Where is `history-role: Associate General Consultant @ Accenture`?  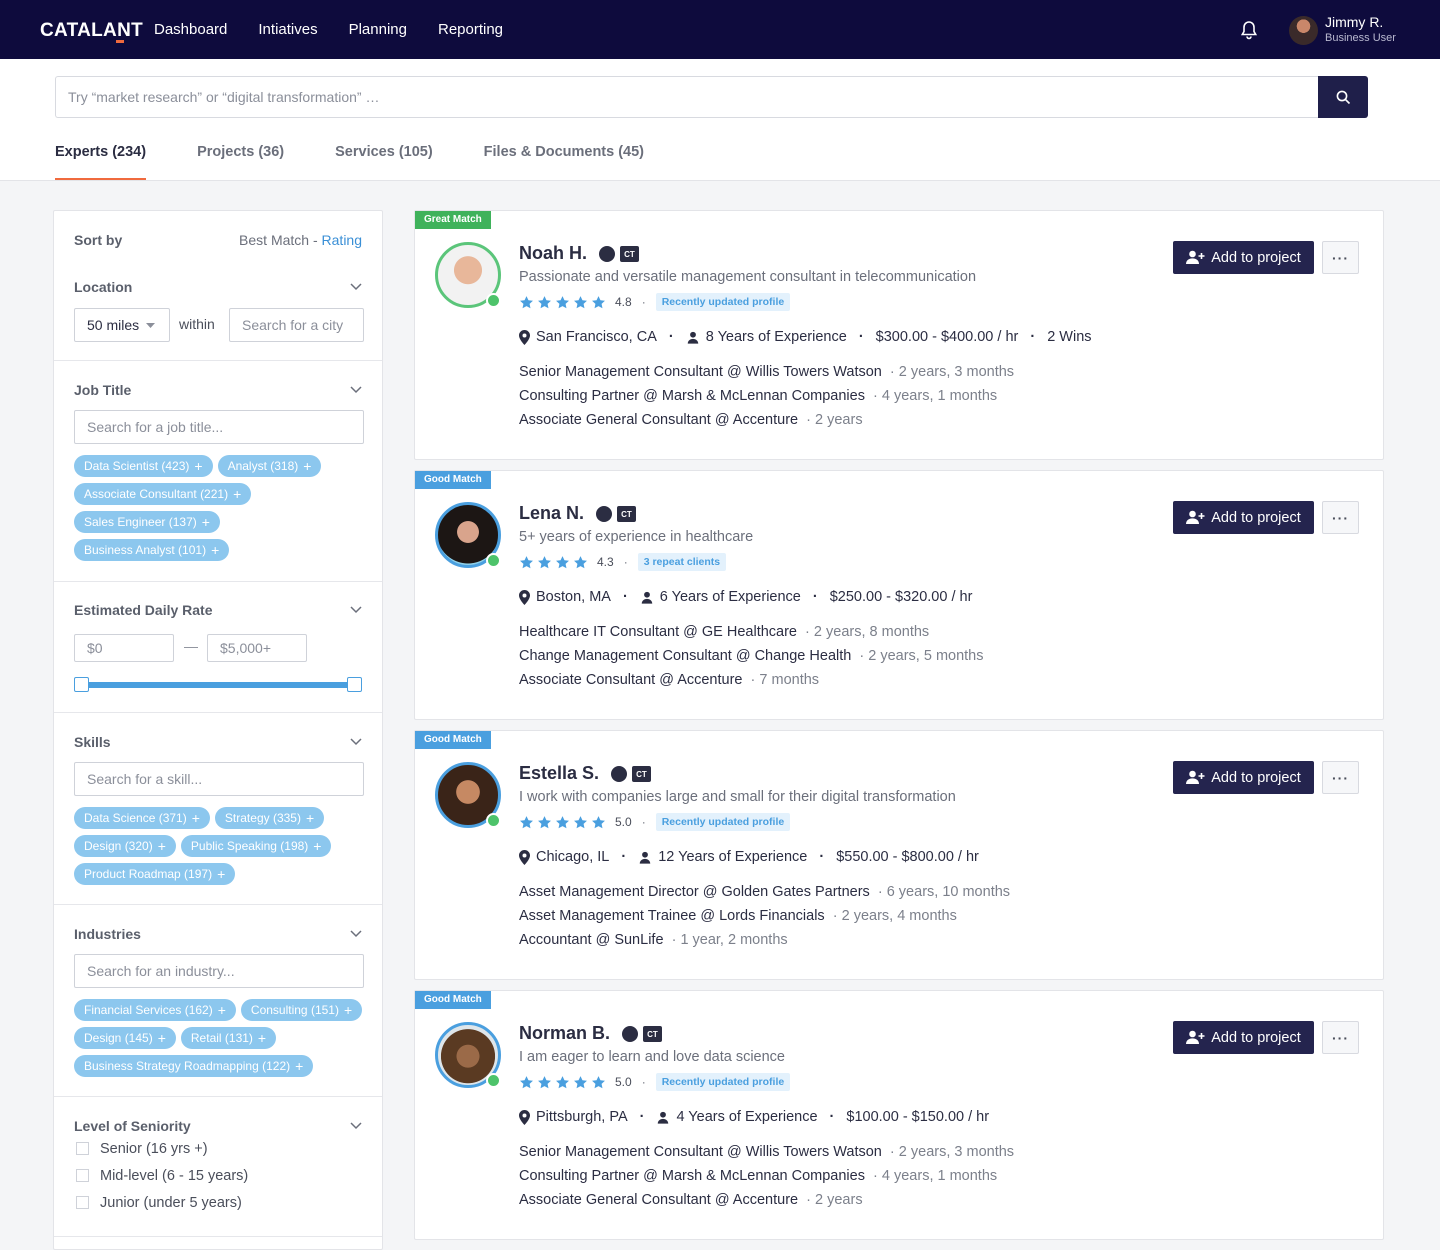
history-role: Associate General Consultant @ Accenture is located at coordinates (659, 1200).